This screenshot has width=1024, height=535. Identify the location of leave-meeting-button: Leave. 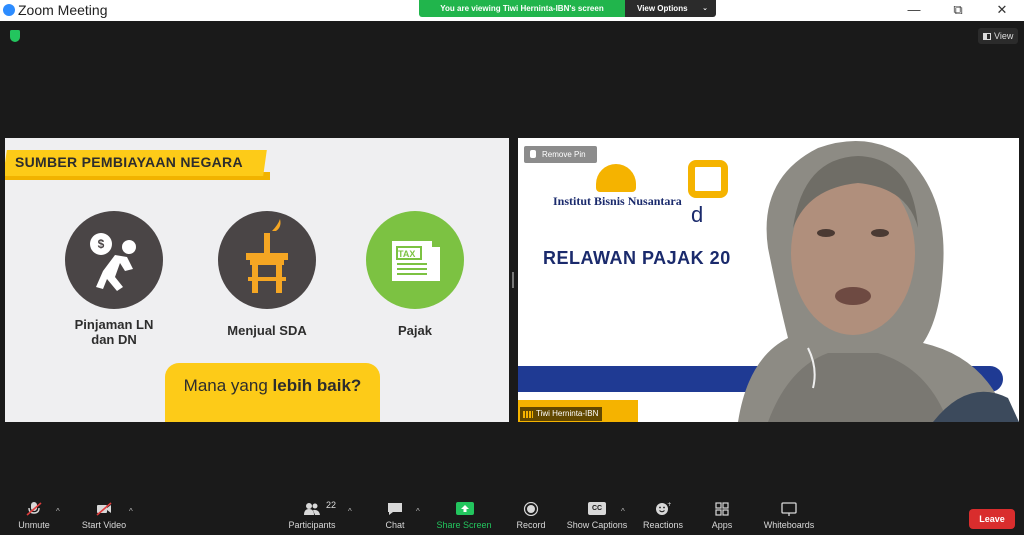
(992, 519).